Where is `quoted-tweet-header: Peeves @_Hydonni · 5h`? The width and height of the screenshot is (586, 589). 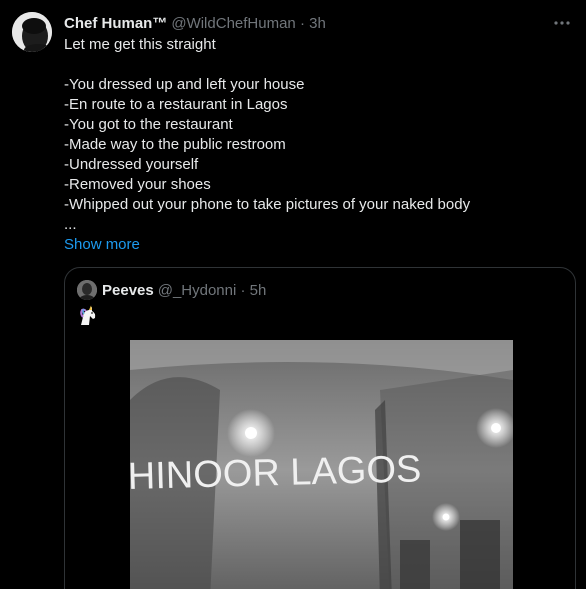 quoted-tweet-header: Peeves @_Hydonni · 5h is located at coordinates (184, 290).